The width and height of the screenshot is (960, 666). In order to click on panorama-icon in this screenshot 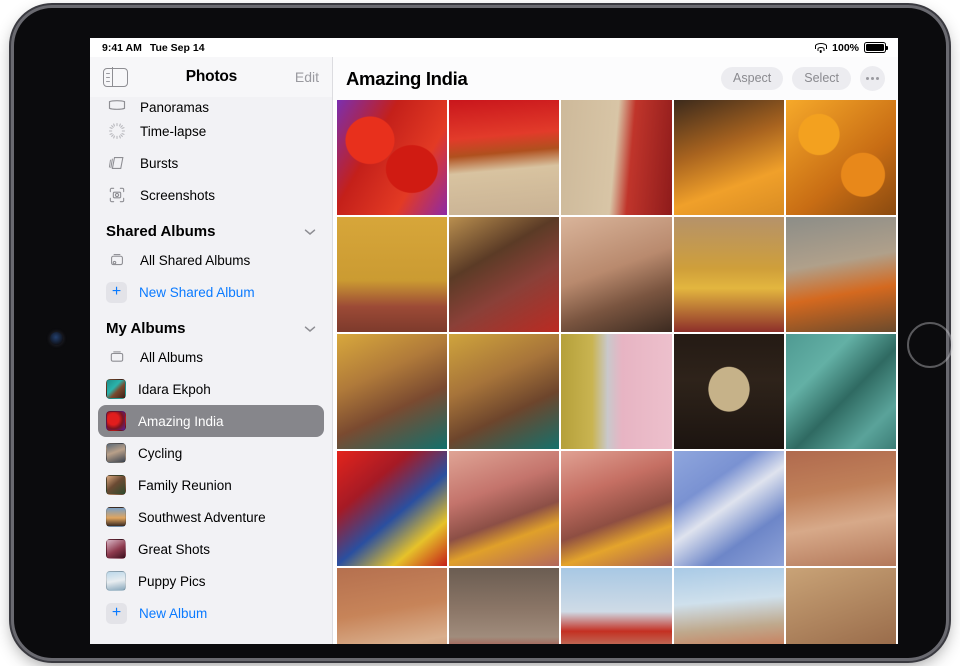, I will do `click(117, 106)`.